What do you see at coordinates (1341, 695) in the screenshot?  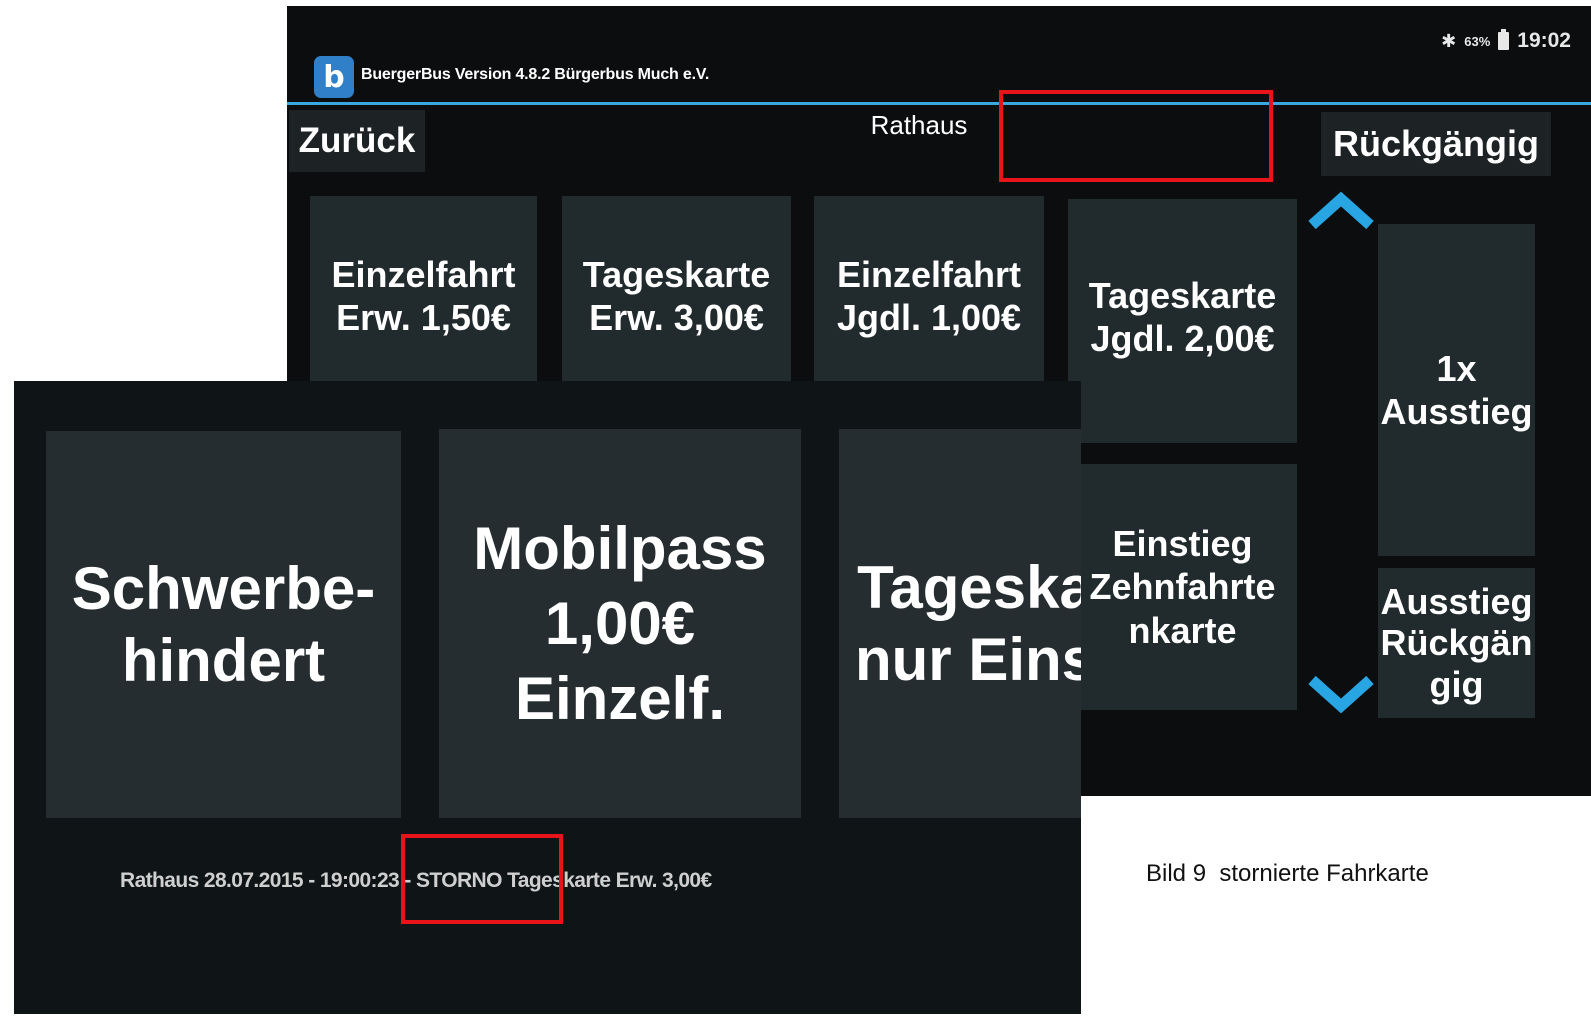 I see `chevron-down-icon` at bounding box center [1341, 695].